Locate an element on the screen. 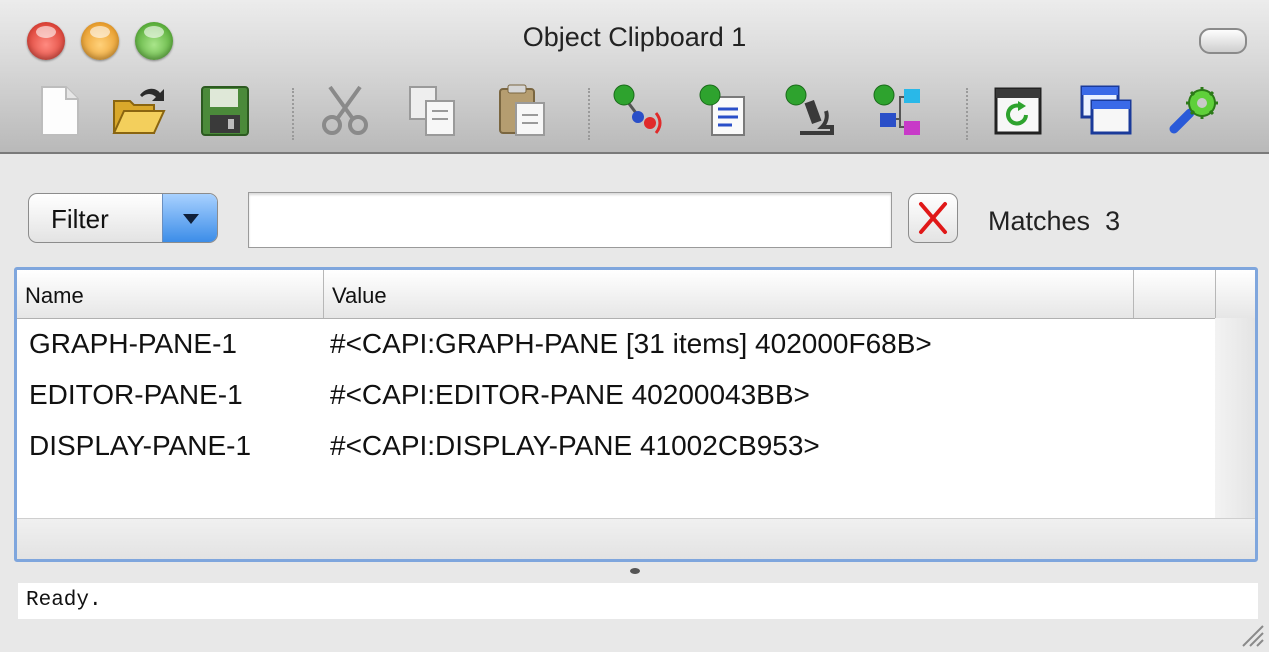  close-icon is located at coordinates (933, 218).